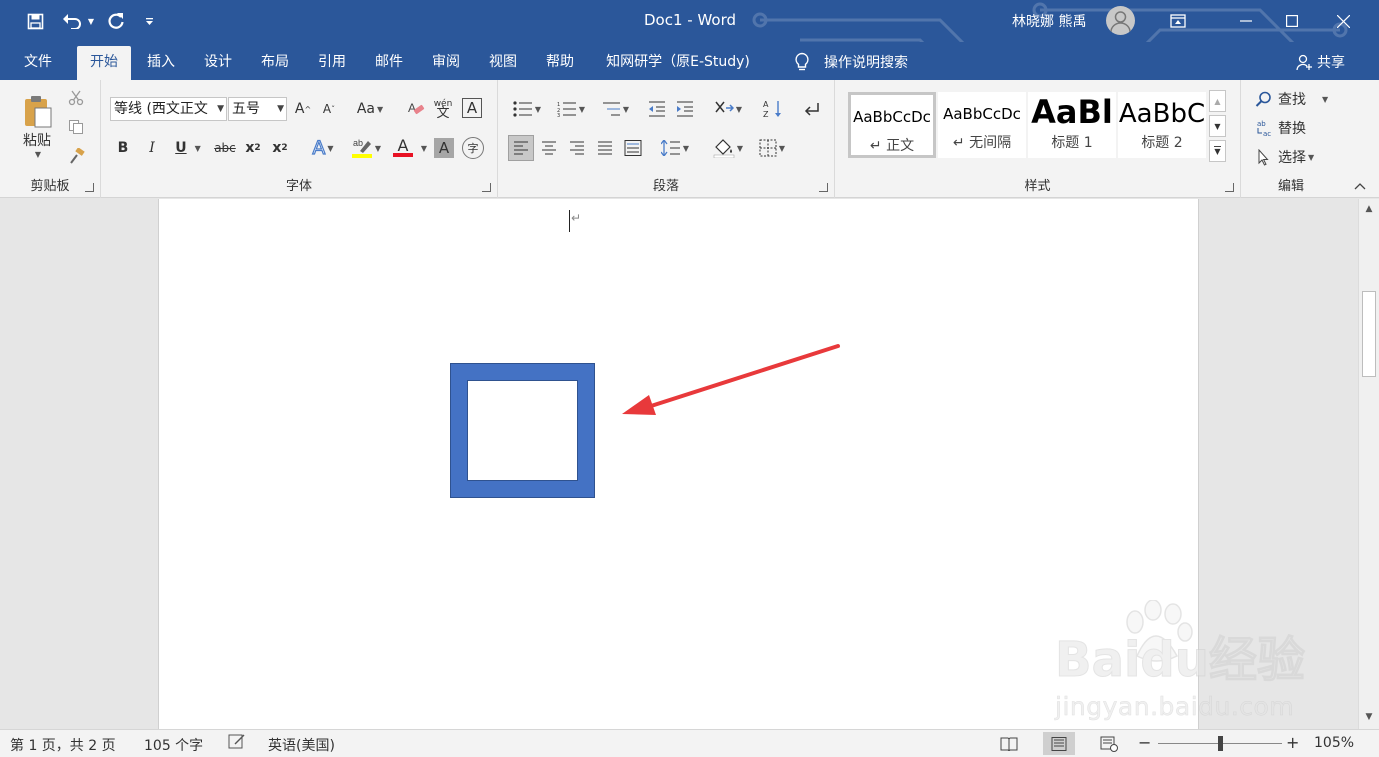 Image resolution: width=1379 pixels, height=757 pixels. Describe the element at coordinates (615, 109) in the screenshot. I see `multilevel-list-button: ▼` at that location.